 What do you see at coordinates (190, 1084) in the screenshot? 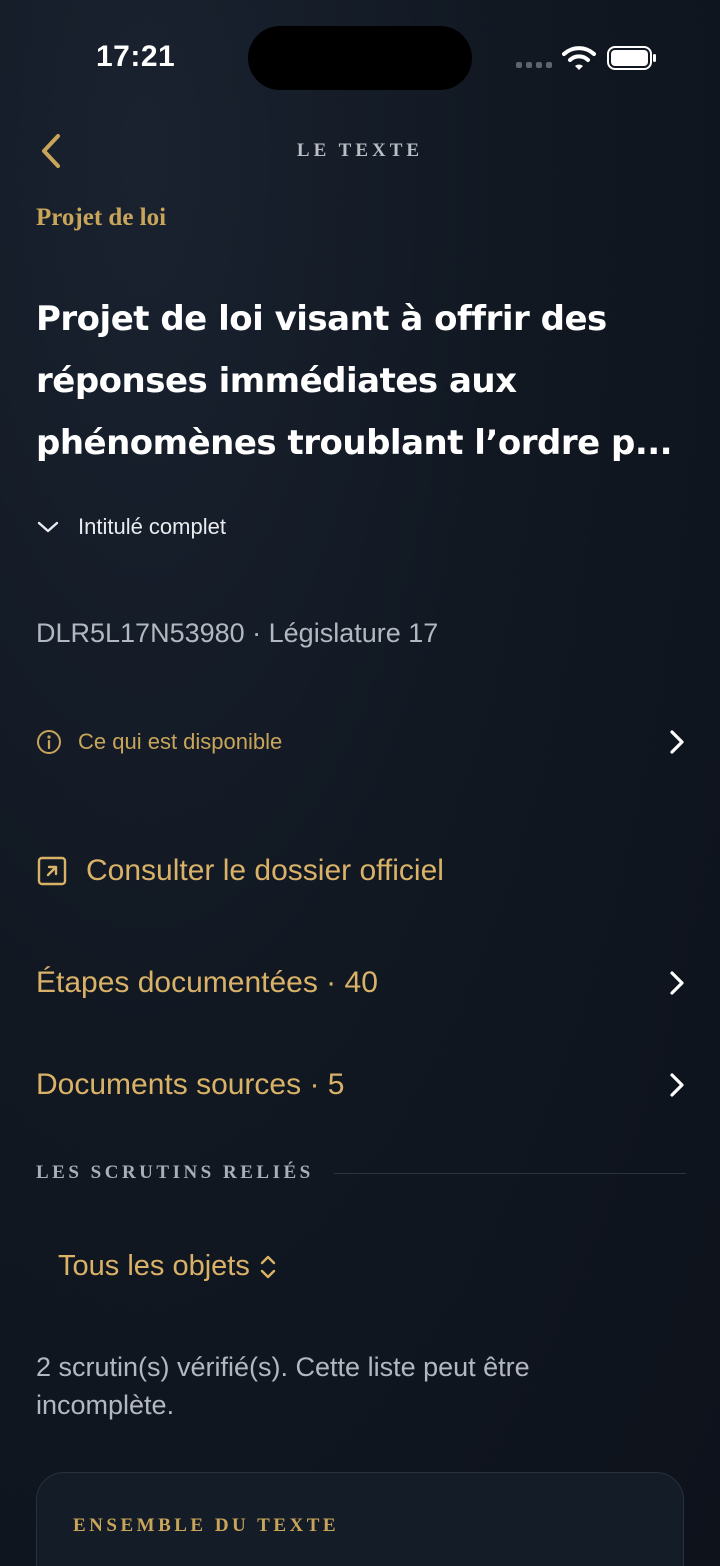
I see `source-documents-label: Documents sources · 5` at bounding box center [190, 1084].